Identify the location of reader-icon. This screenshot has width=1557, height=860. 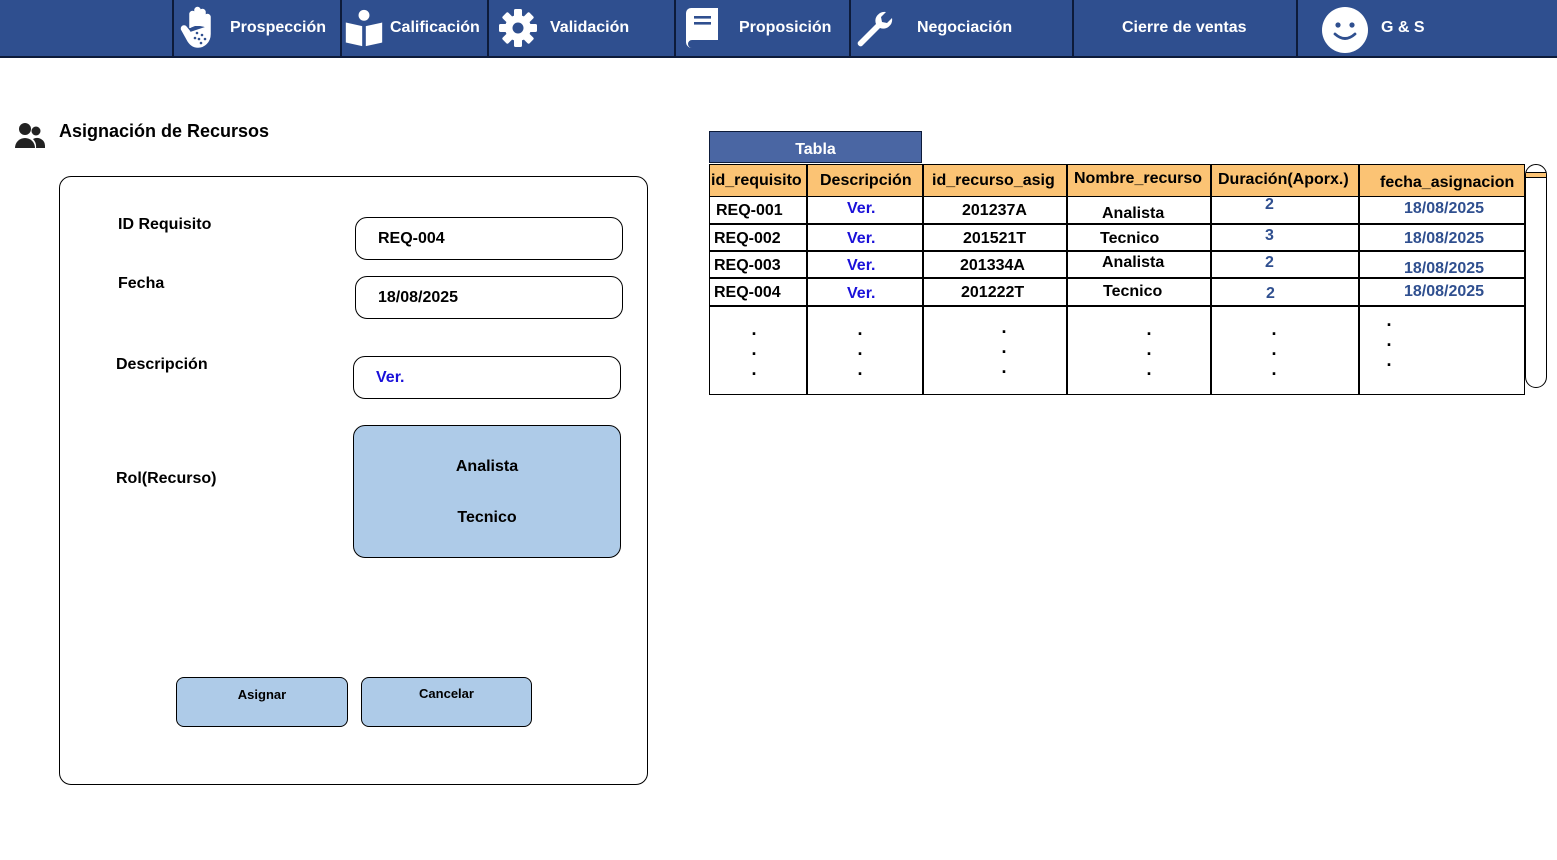
(364, 28).